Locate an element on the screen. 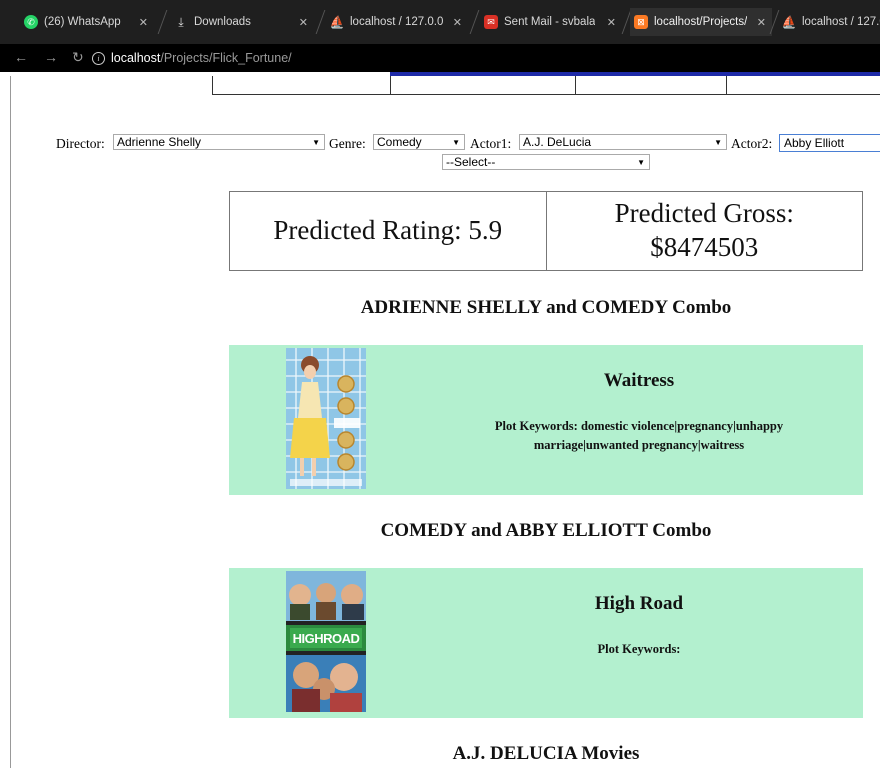  predicted-gross-value: $8474503 is located at coordinates (704, 247).